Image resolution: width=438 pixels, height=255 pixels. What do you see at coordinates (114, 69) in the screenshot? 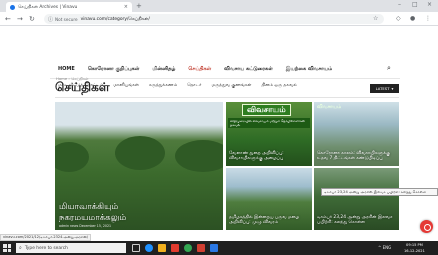
I see `nav-item-corona: கொரோனா குறிப்புகள்` at bounding box center [114, 69].